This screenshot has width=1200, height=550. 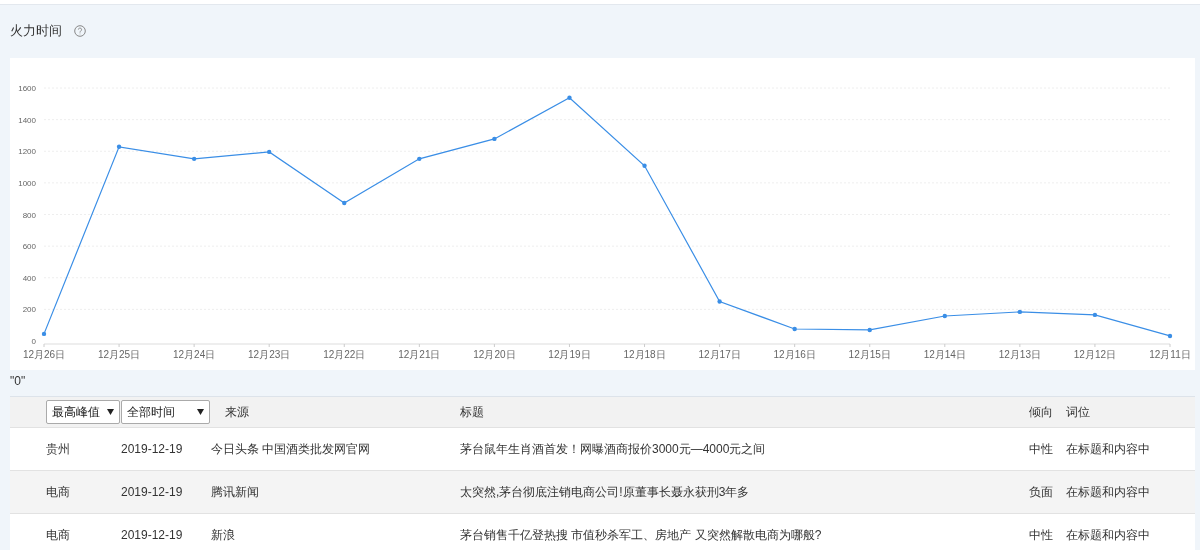 I want to click on table-cell-text: 今日头条 中国酒类批发网官网, so click(x=291, y=449).